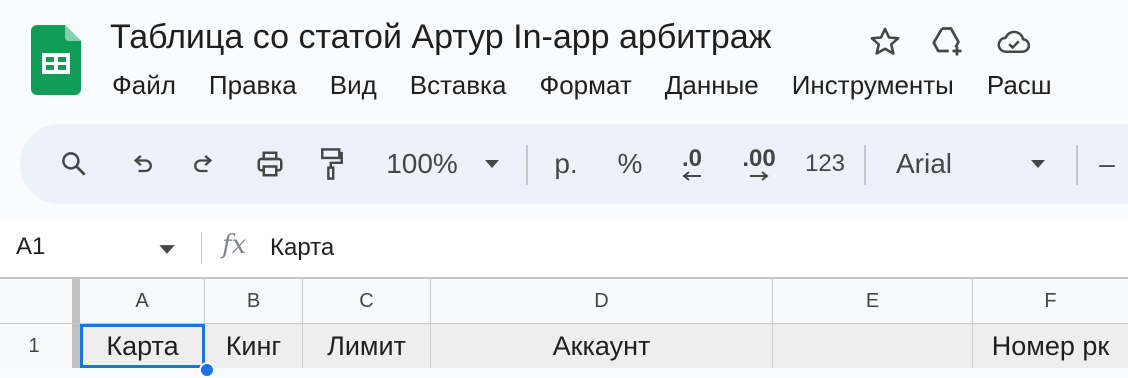 The width and height of the screenshot is (1128, 378). I want to click on menu-view: Вид, so click(353, 85).